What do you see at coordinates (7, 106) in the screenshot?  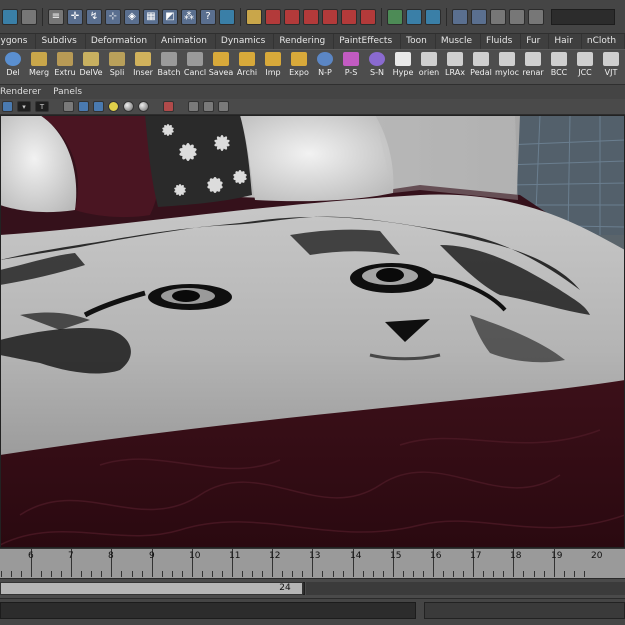 I see `camera-icon` at bounding box center [7, 106].